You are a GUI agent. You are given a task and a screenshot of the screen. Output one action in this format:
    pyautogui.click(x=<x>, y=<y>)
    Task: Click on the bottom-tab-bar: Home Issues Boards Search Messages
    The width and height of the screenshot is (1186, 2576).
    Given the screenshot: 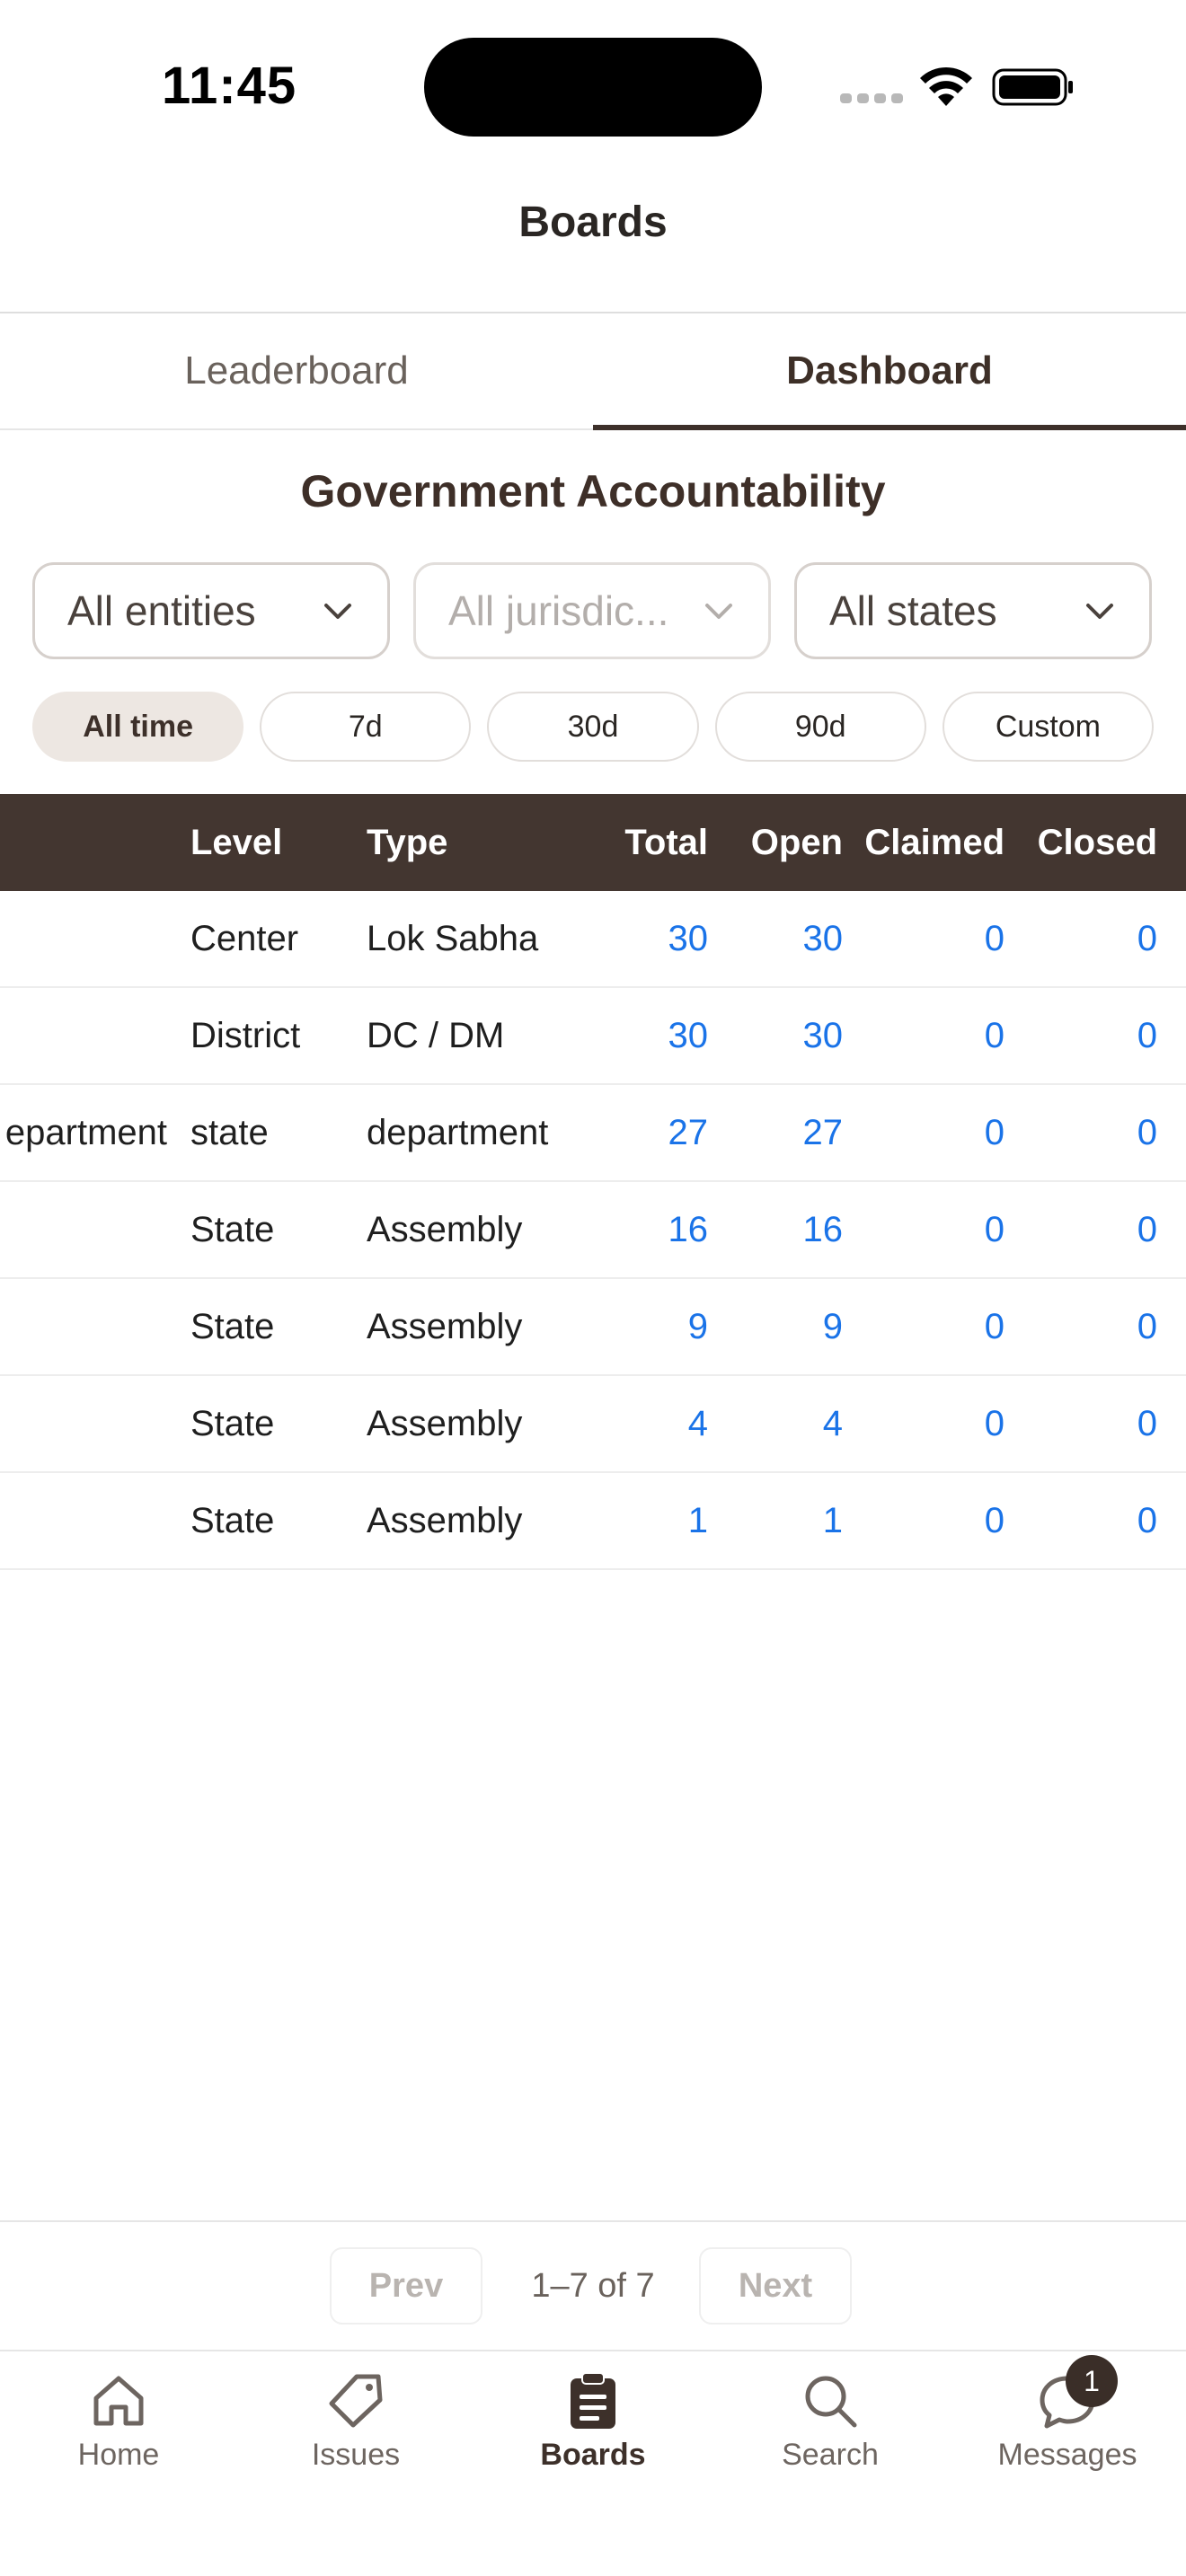 What is the action you would take?
    pyautogui.click(x=593, y=2463)
    